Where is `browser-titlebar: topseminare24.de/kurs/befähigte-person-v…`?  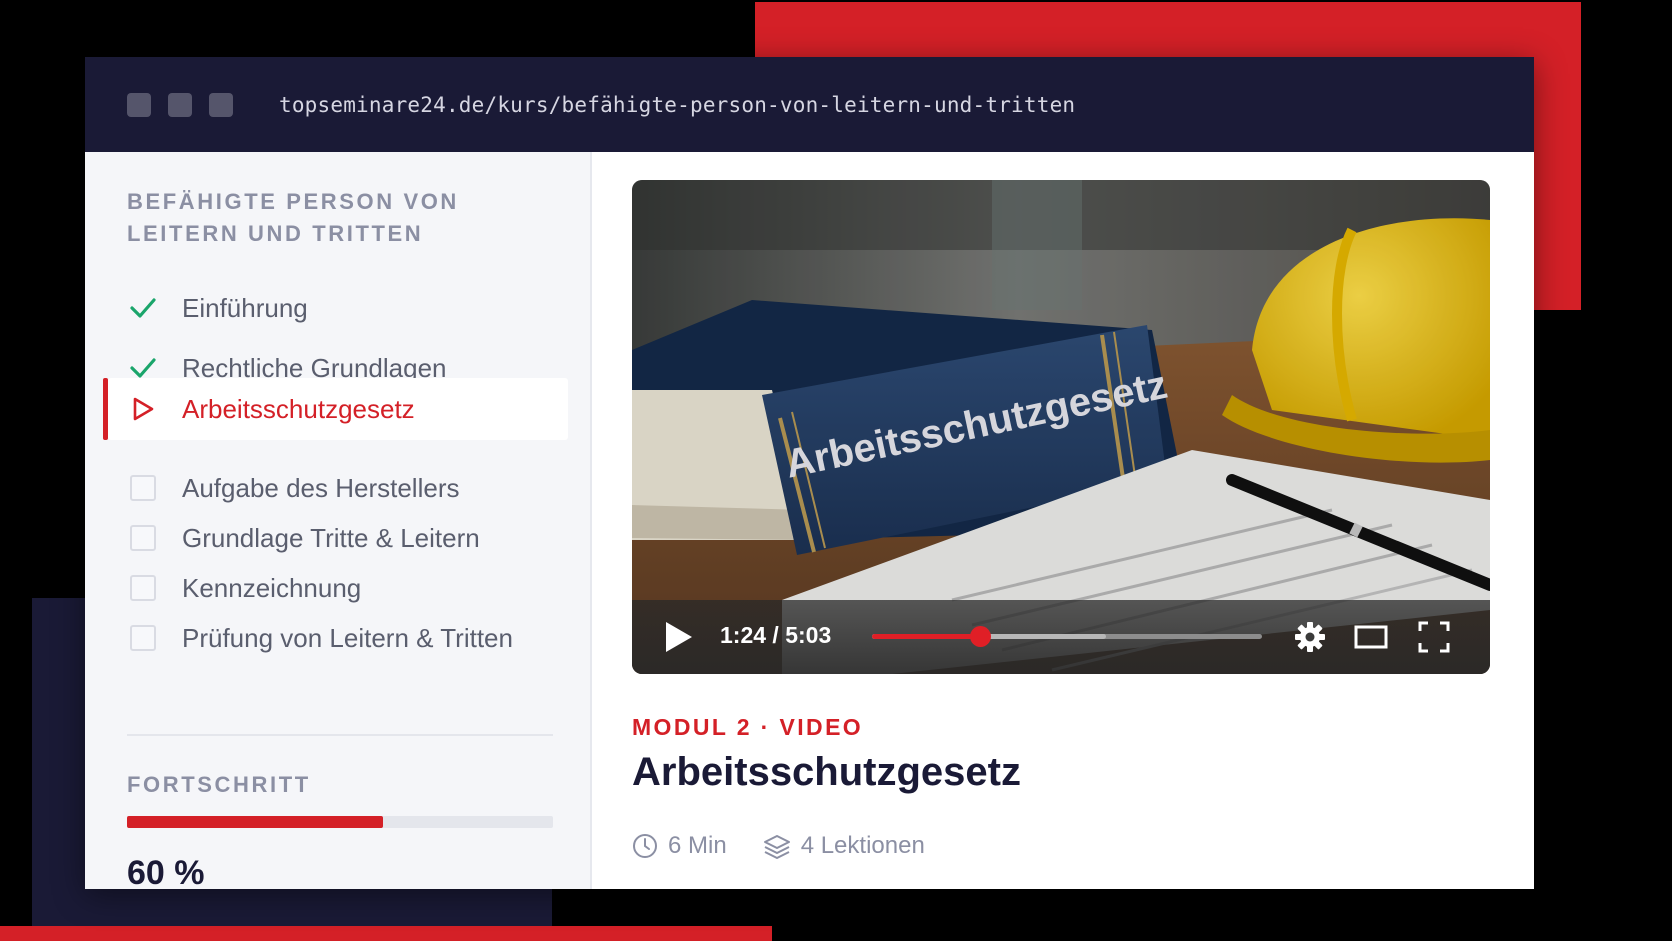
browser-titlebar: topseminare24.de/kurs/befähigte-person-v… is located at coordinates (809, 104).